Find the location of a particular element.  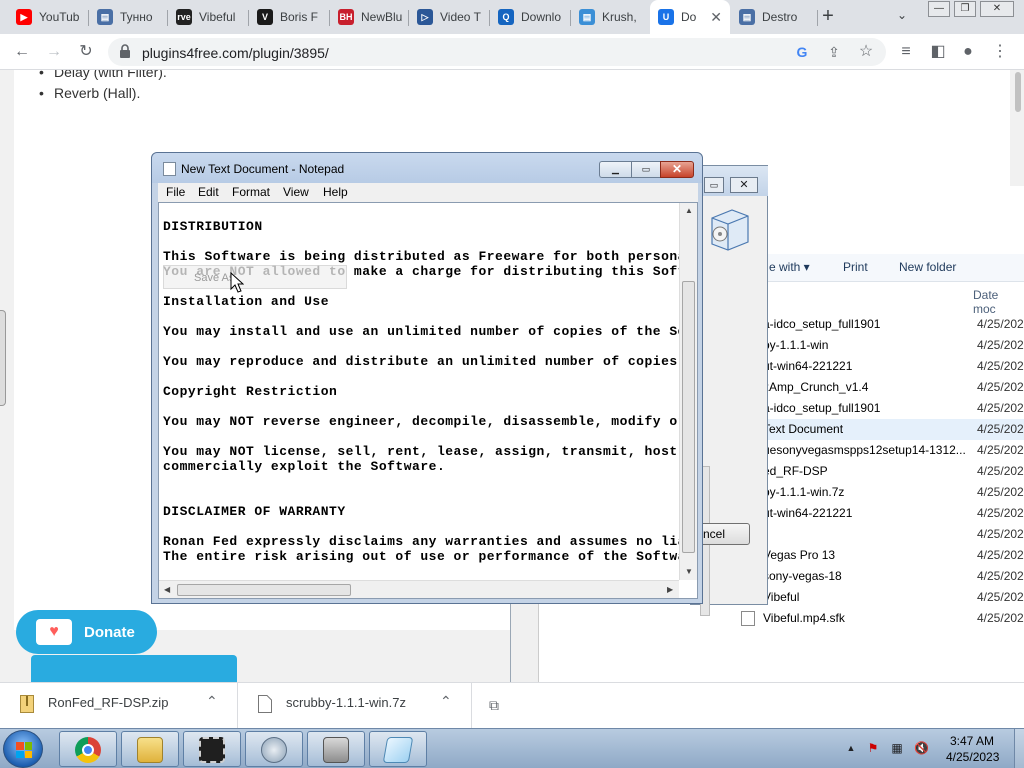

cancel-button: ncel is located at coordinates (725, 534).